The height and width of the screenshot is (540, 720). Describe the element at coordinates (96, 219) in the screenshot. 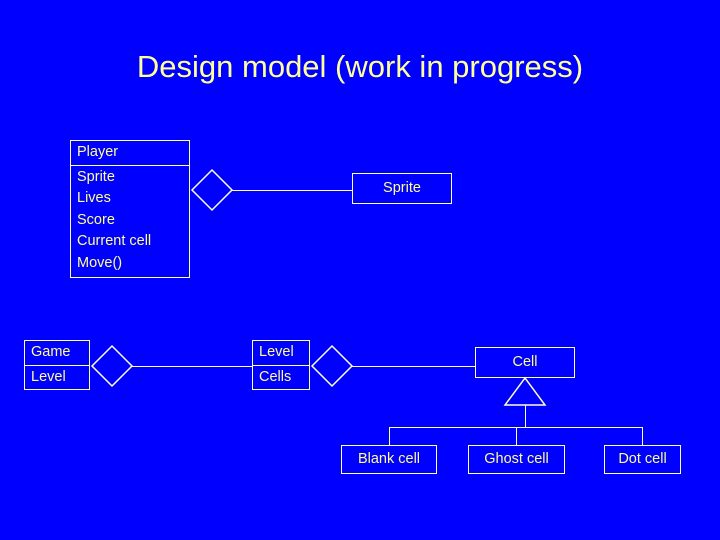

I see `class-attribute: Score` at that location.